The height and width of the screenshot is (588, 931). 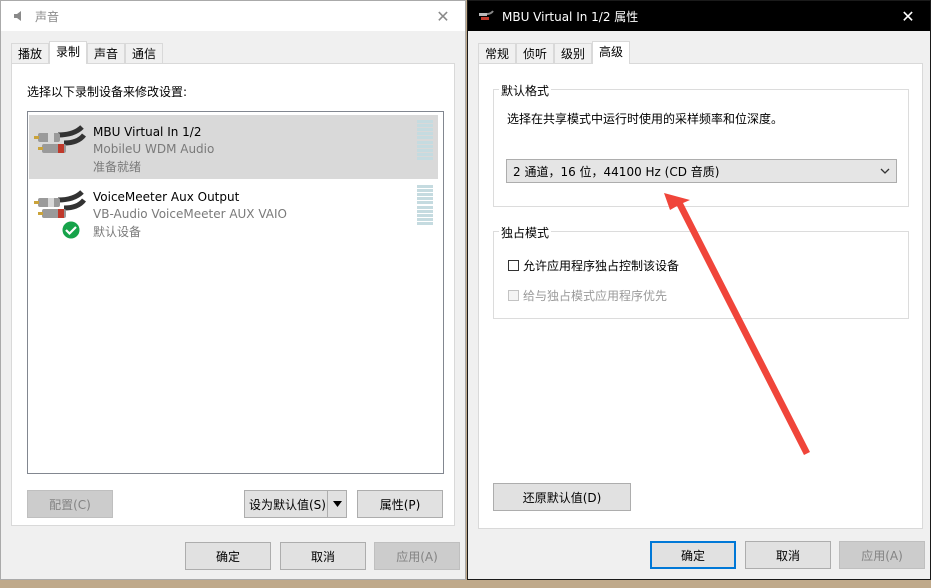 What do you see at coordinates (47, 16) in the screenshot?
I see `window-title: 声音` at bounding box center [47, 16].